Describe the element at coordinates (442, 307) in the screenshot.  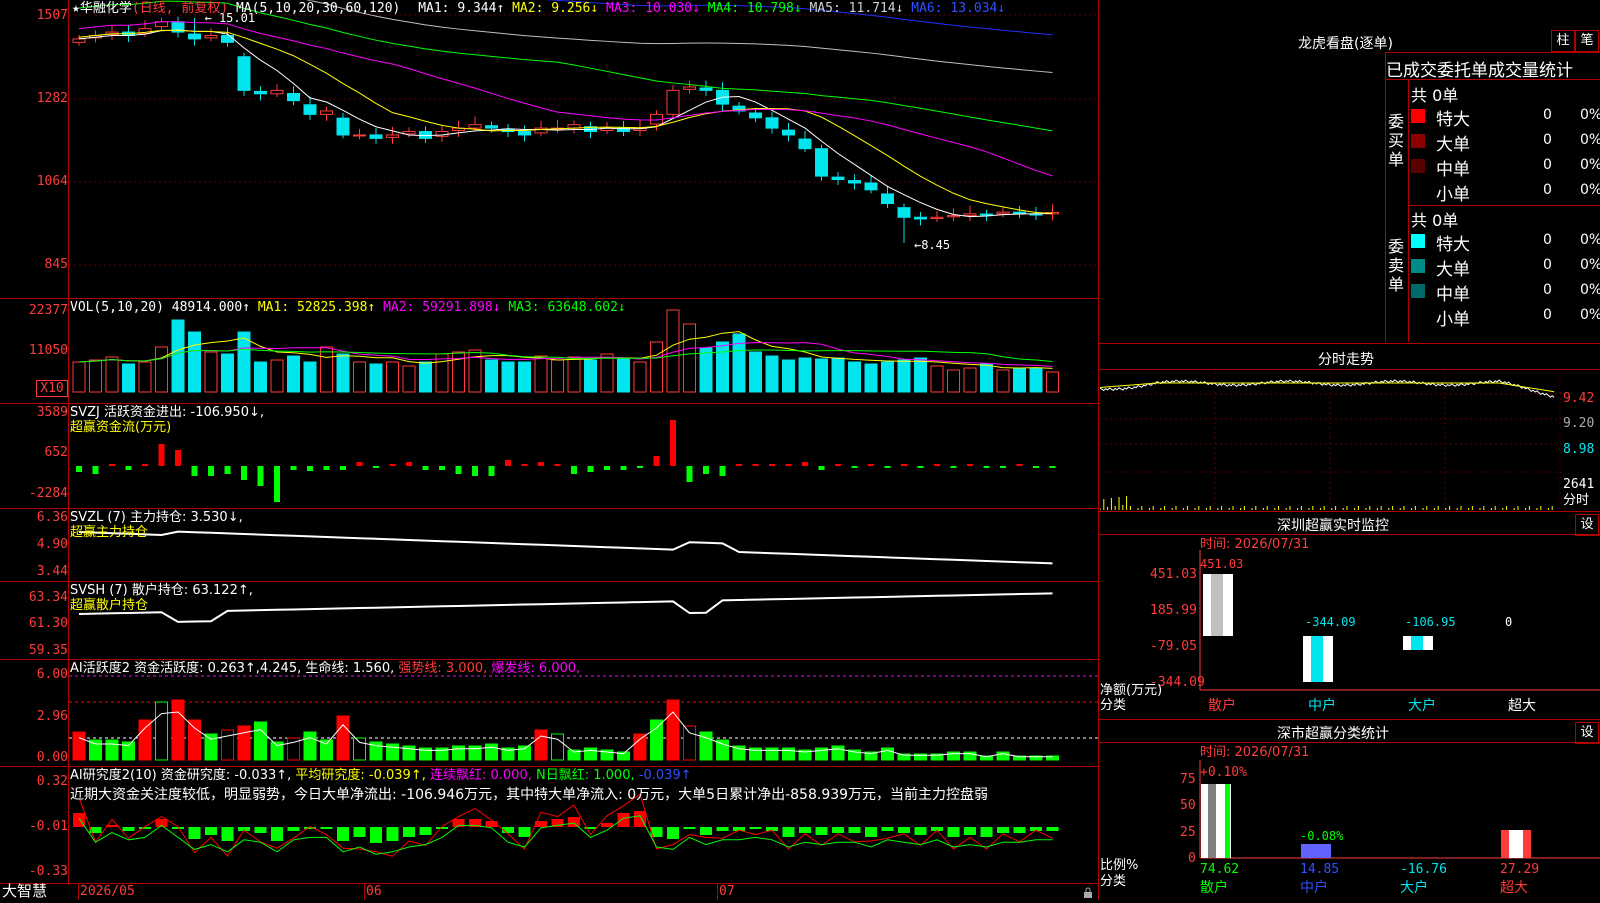
I see `vol-ma2: MA2: 59291.898↓` at that location.